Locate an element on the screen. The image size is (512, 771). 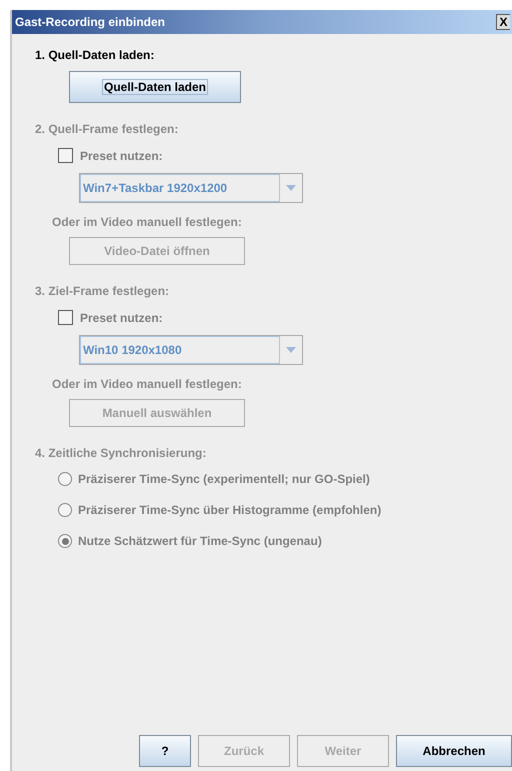
section-heading: 4. Zeitliche Synchronisierung: is located at coordinates (120, 453).